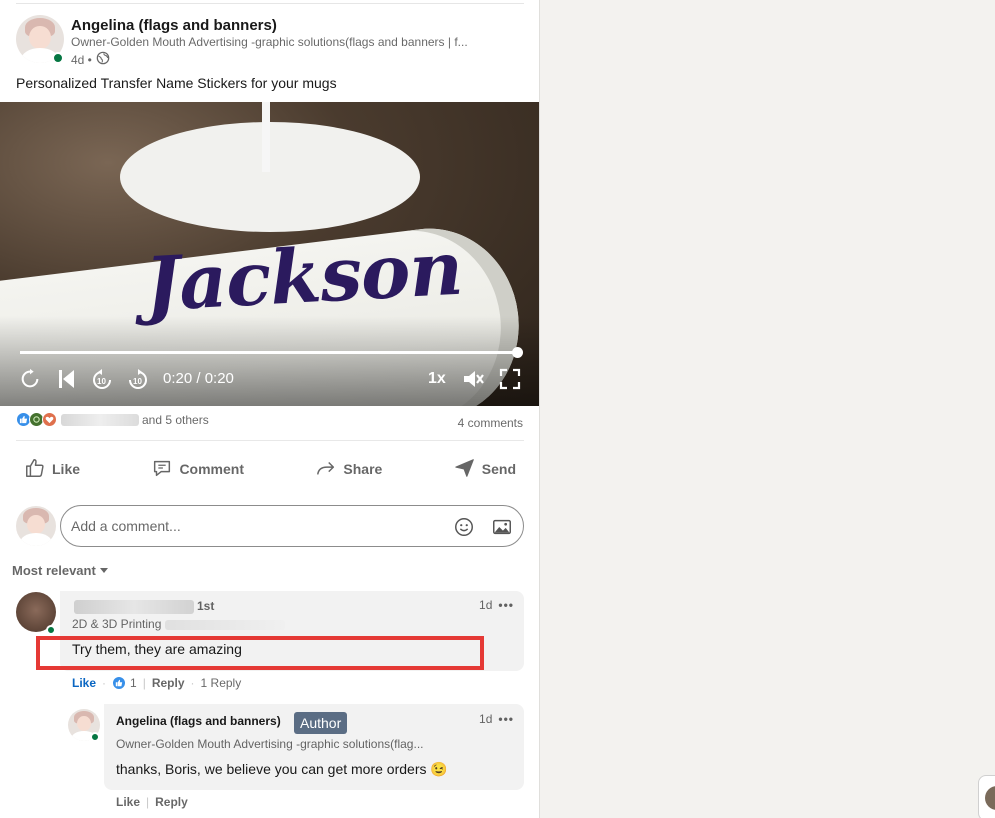 Image resolution: width=995 pixels, height=818 pixels. I want to click on post-action-bar: Like Comment Share Send, so click(270, 469).